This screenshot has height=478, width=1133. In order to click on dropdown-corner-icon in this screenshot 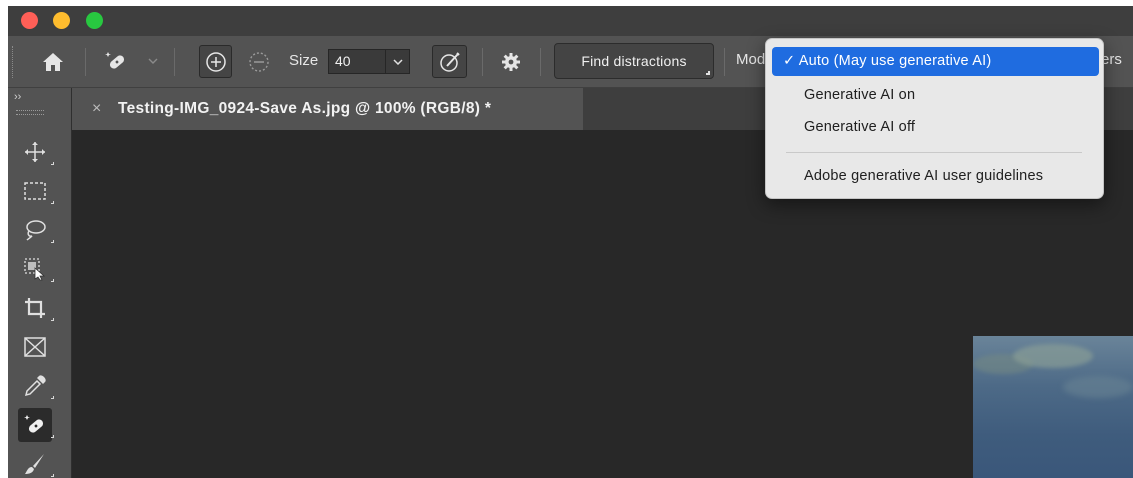, I will do `click(708, 73)`.